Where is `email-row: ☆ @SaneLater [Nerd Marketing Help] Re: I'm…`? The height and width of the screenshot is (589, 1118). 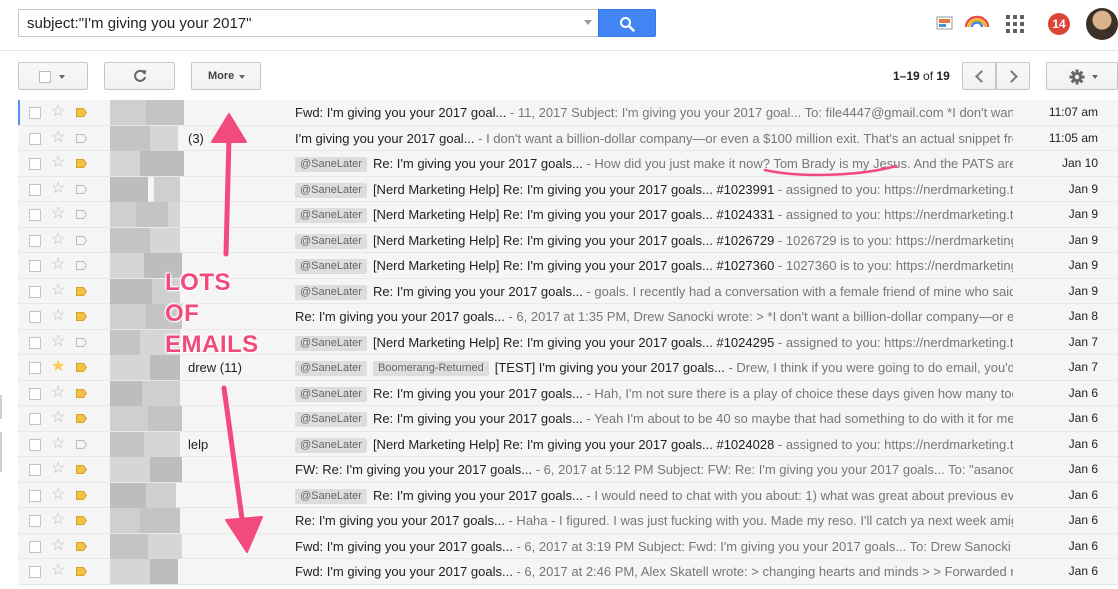 email-row: ☆ @SaneLater [Nerd Marketing Help] Re: I'm… is located at coordinates (568, 215).